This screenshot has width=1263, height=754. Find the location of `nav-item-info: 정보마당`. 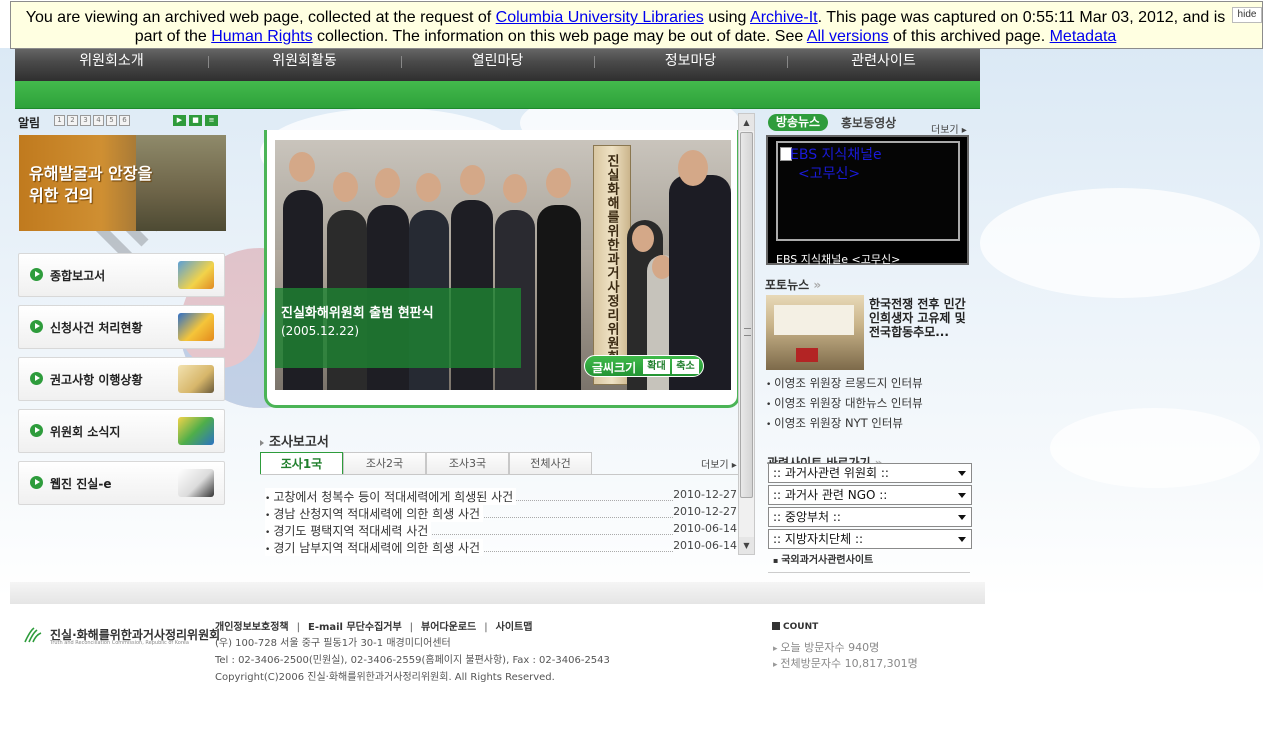

nav-item-info: 정보마당 is located at coordinates (690, 63).